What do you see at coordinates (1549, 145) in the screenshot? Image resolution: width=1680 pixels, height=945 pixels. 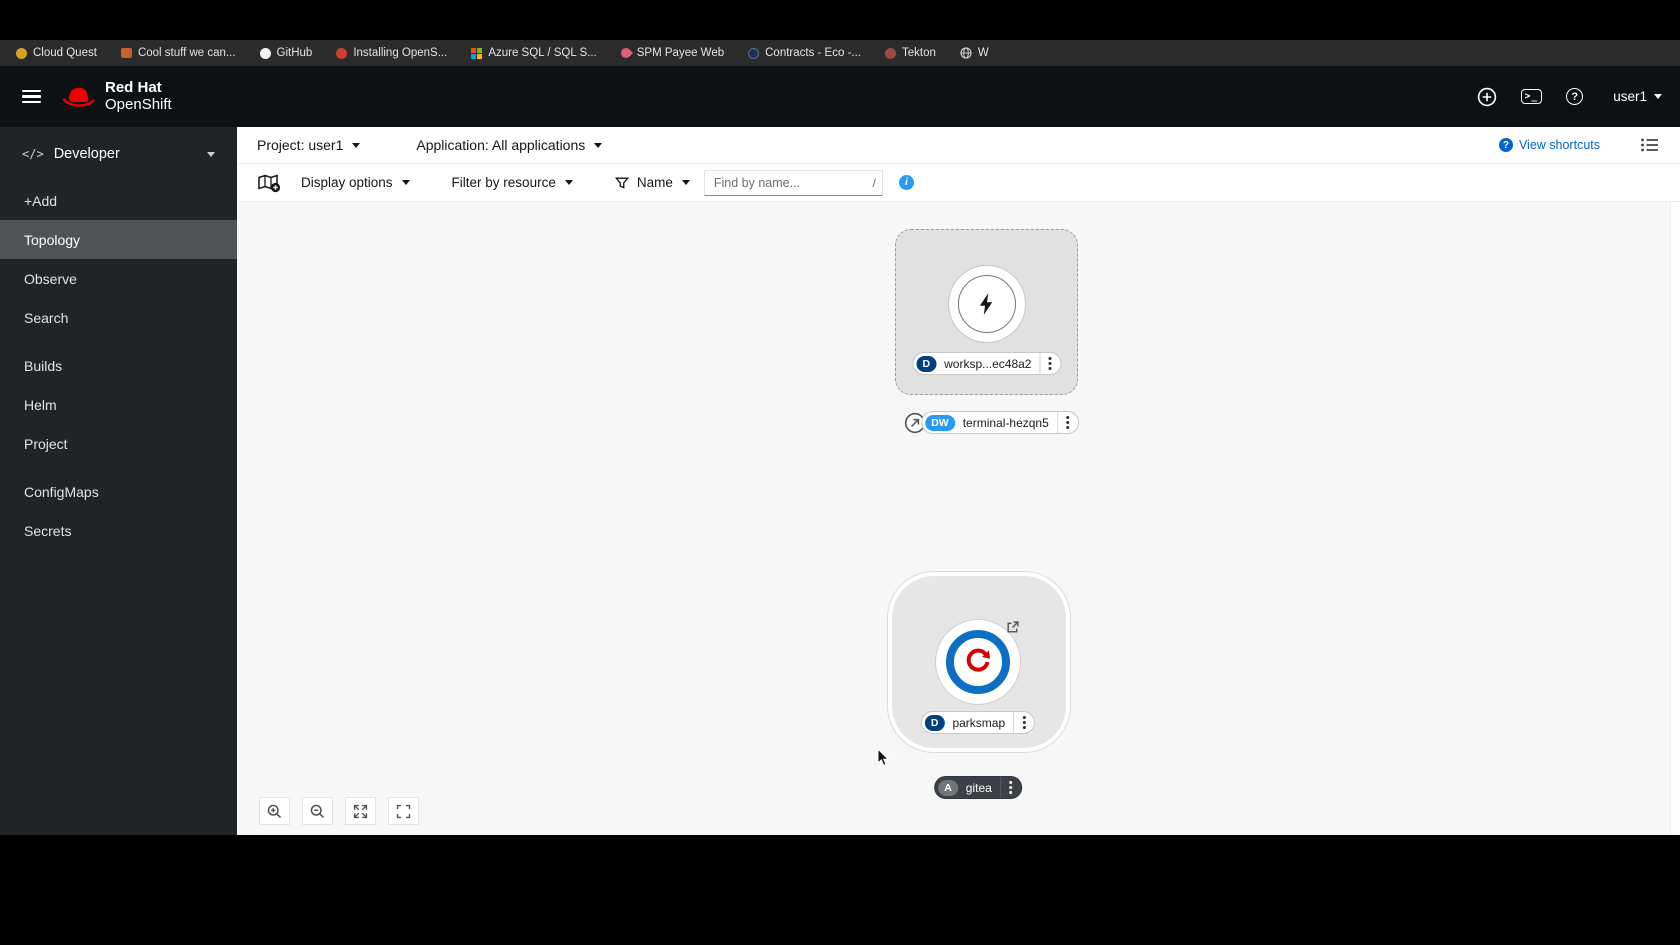 I see `view-shortcuts-link: ? View shortcuts` at bounding box center [1549, 145].